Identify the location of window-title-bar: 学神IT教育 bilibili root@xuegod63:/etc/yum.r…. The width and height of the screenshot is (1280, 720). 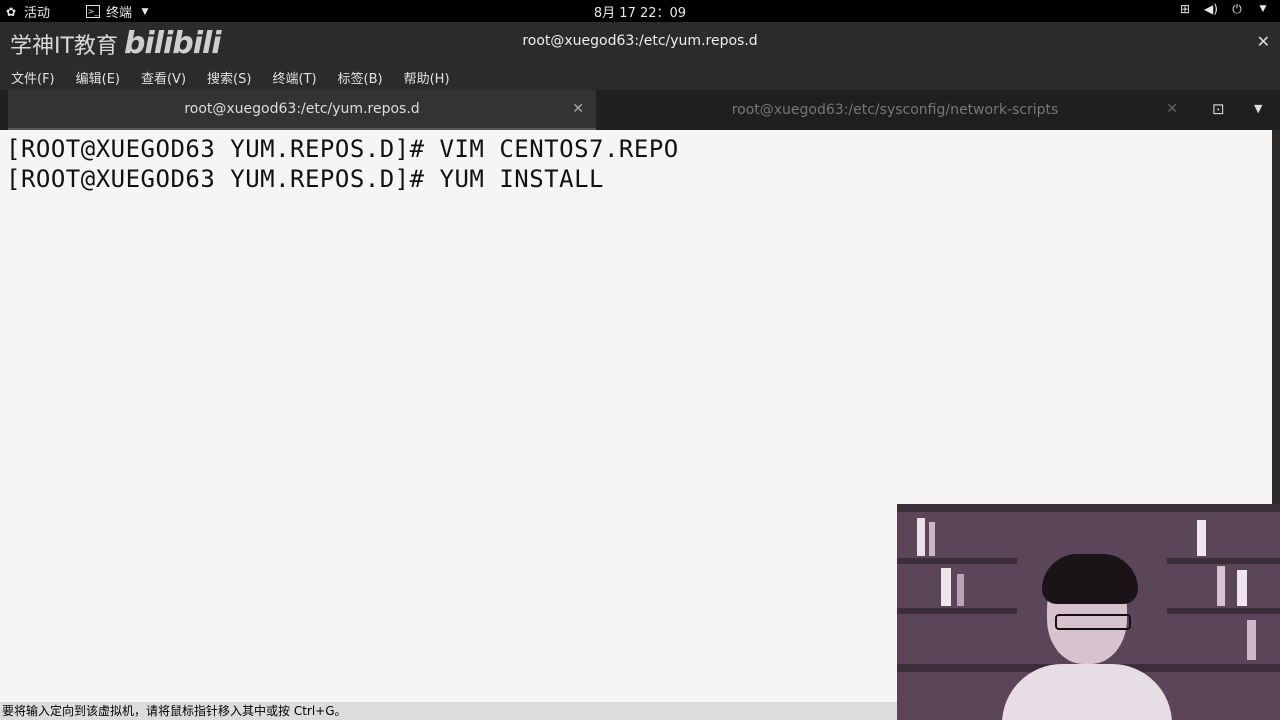
(640, 42).